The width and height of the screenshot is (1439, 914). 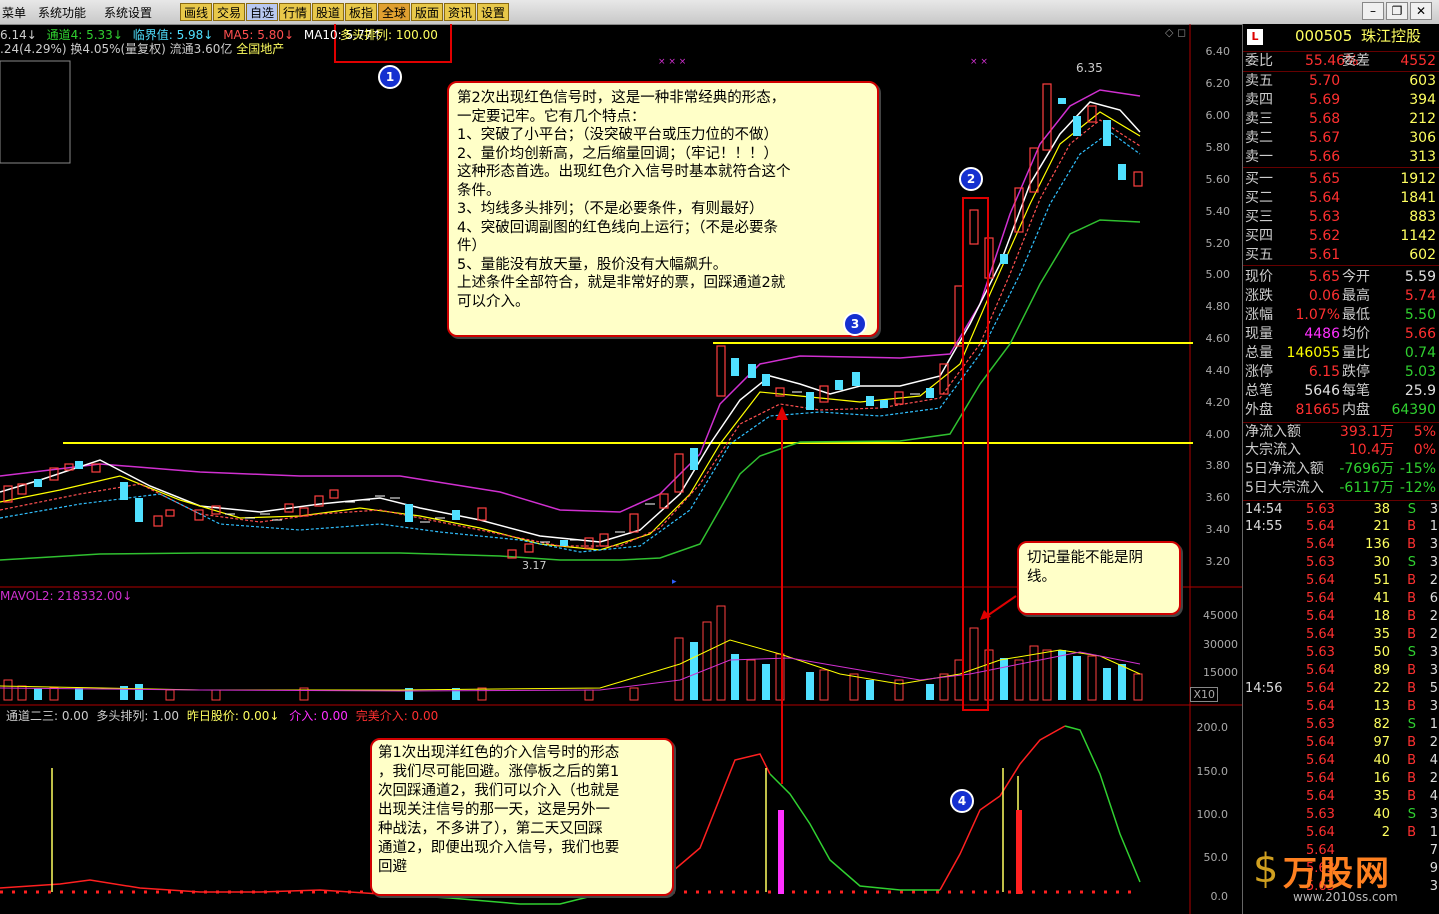 What do you see at coordinates (1255, 37) in the screenshot?
I see `l2-icon: L` at bounding box center [1255, 37].